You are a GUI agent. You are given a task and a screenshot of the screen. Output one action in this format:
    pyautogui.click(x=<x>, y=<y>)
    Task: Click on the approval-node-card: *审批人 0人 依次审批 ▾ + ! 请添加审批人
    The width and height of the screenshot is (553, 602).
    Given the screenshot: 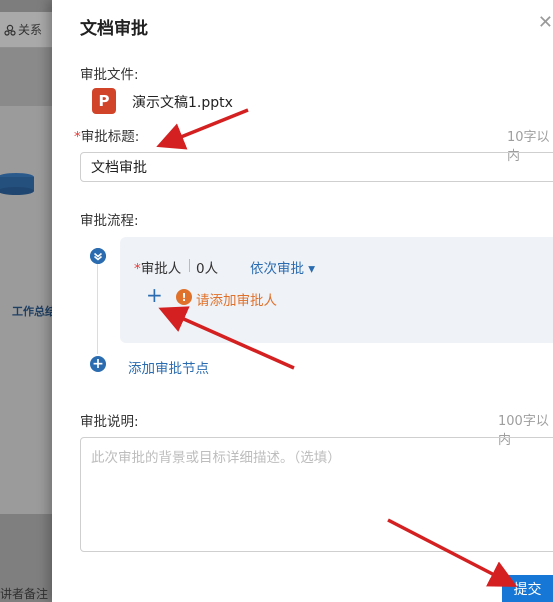 What is the action you would take?
    pyautogui.click(x=336, y=290)
    